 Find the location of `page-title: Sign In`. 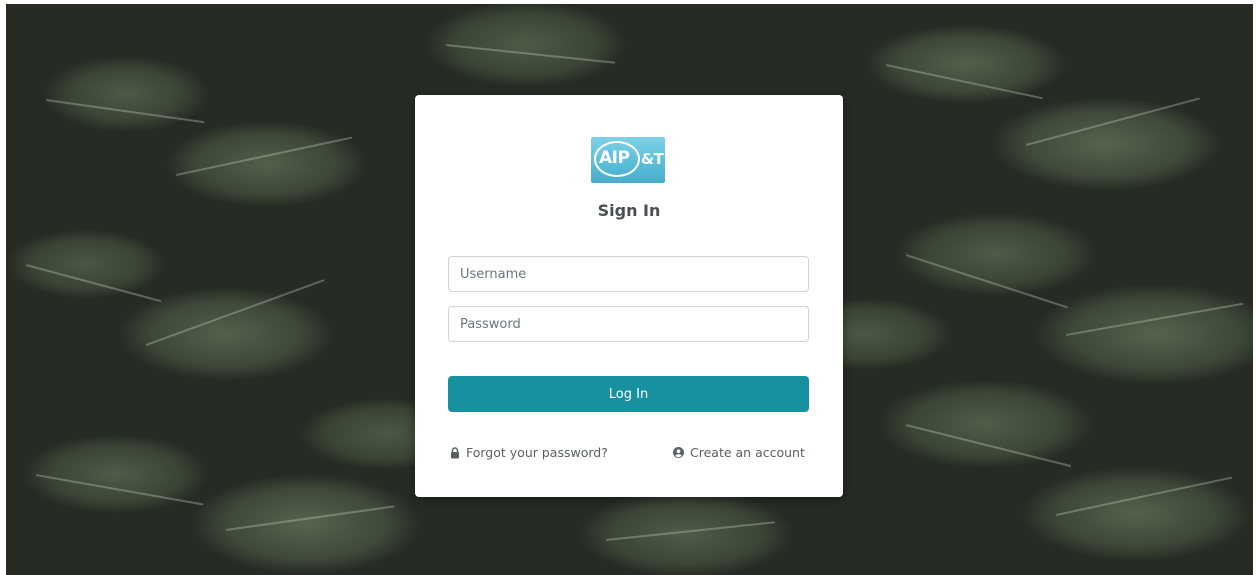

page-title: Sign In is located at coordinates (629, 210).